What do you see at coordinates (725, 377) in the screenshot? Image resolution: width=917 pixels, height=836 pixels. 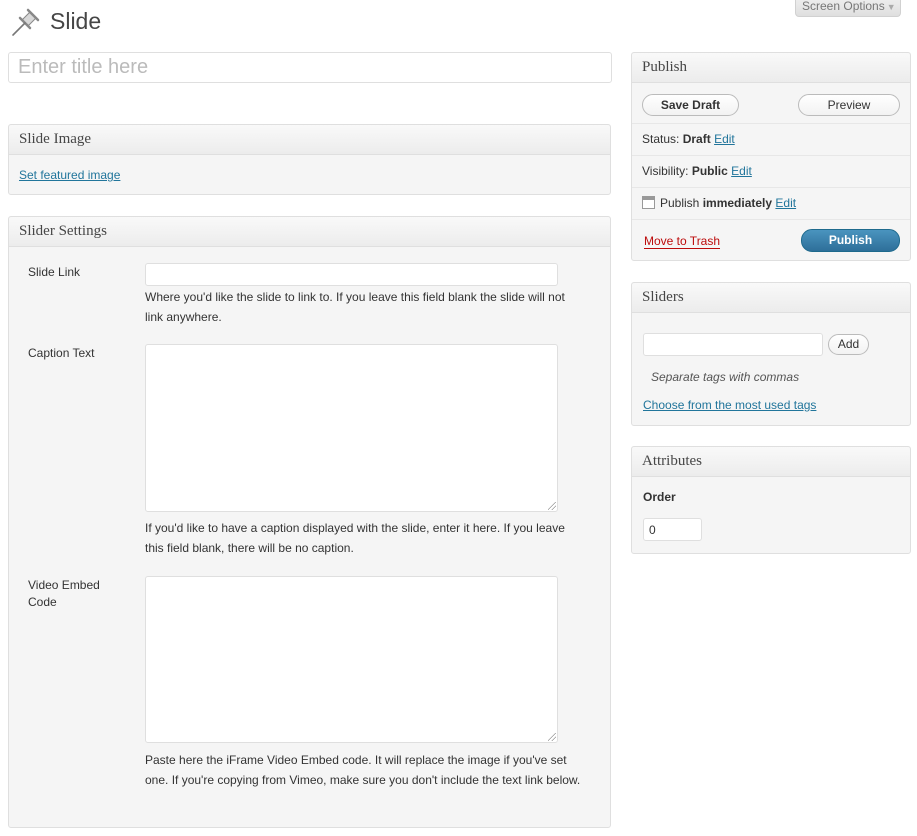 I see `tags-hint: Separate tags with commas` at bounding box center [725, 377].